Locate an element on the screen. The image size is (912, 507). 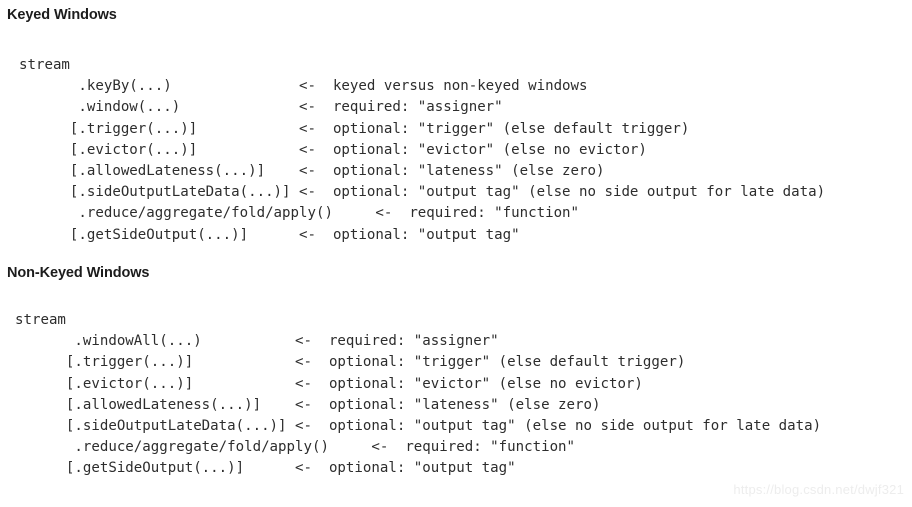
code-line: .window(...) <- required: "assigner" is located at coordinates (261, 107).